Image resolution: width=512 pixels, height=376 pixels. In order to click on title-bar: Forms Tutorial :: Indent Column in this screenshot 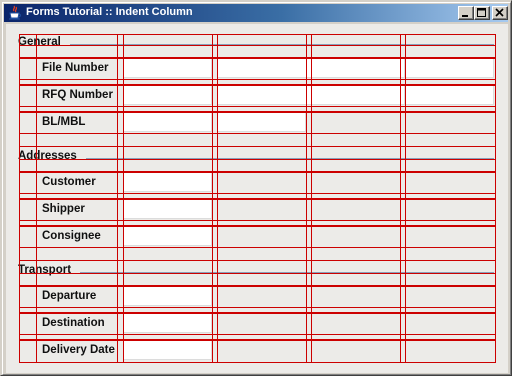, I will do `click(256, 13)`.